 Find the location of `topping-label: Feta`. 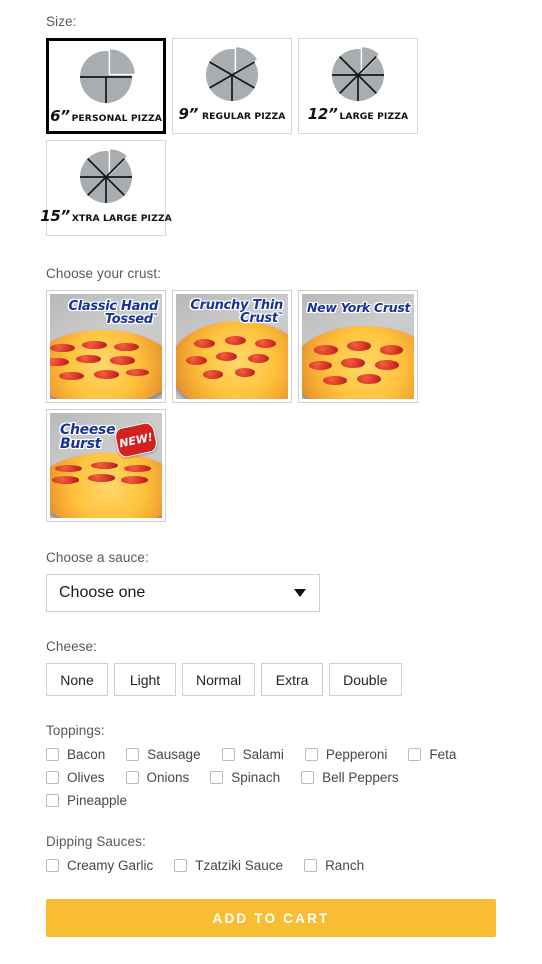

topping-label: Feta is located at coordinates (443, 754).